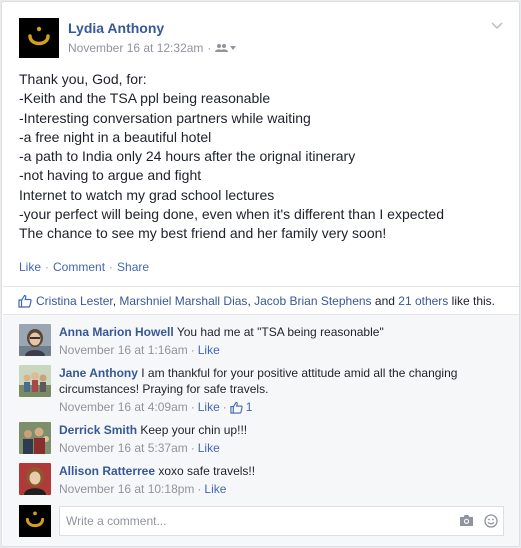  Describe the element at coordinates (133, 267) in the screenshot. I see `share-button: Share` at that location.